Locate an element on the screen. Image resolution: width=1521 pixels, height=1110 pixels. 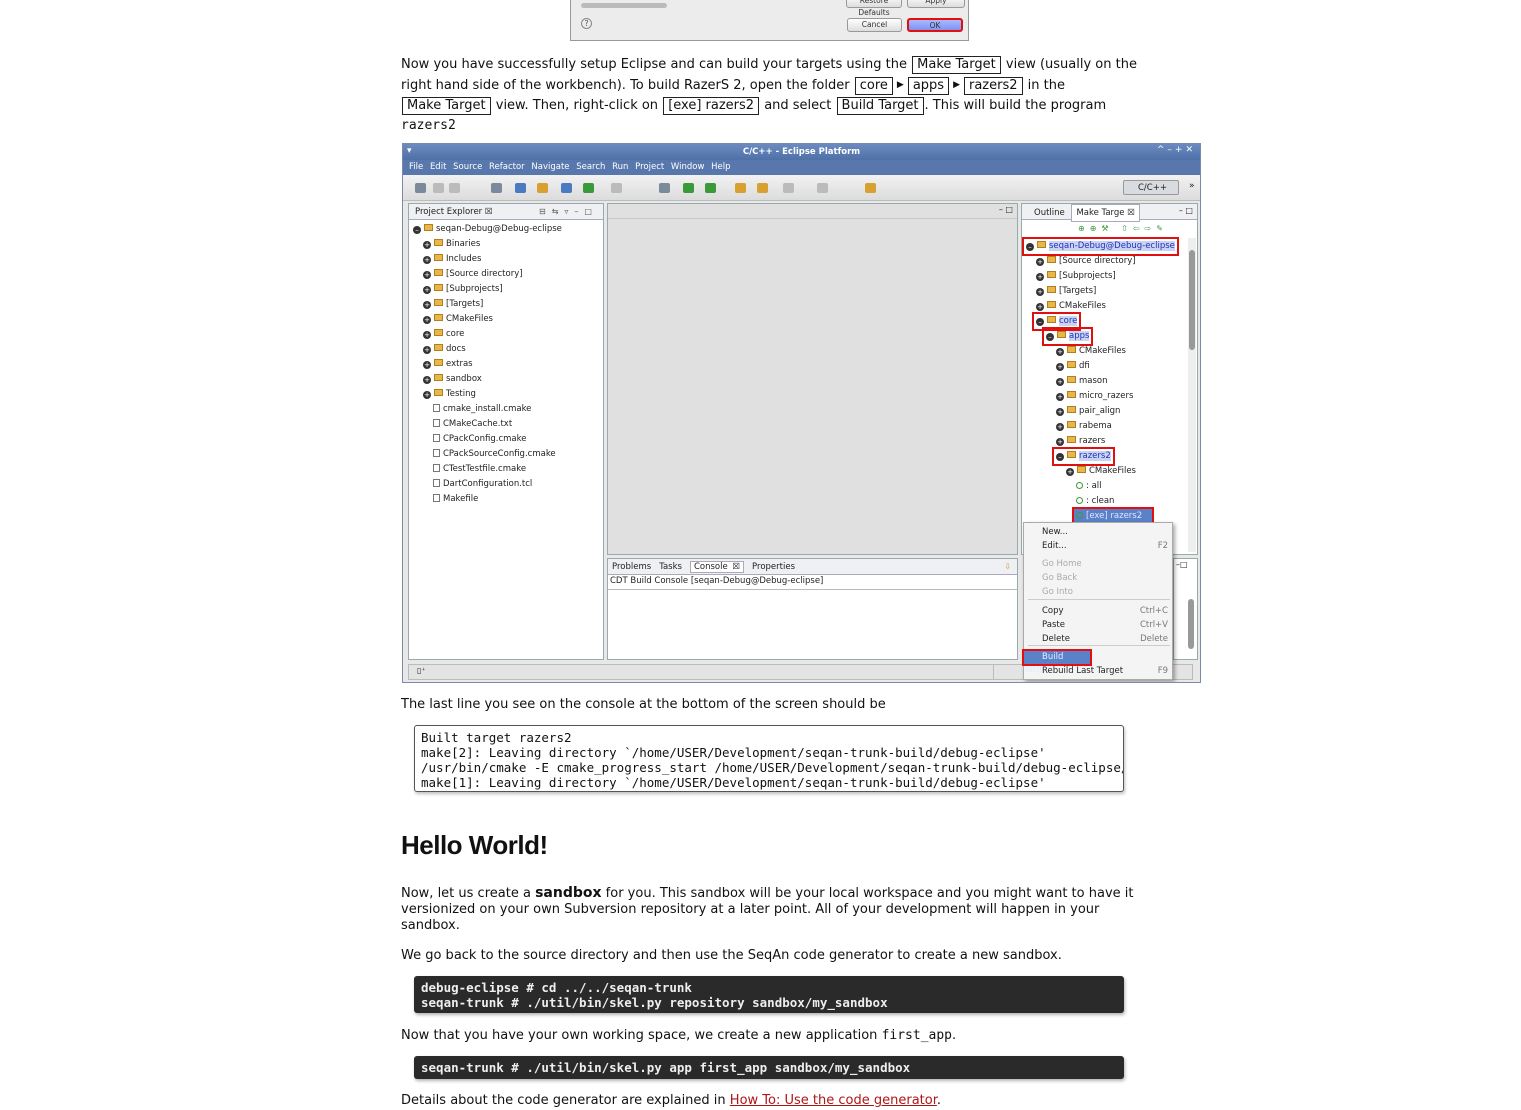
menu-item-project: Project is located at coordinates (653, 167).